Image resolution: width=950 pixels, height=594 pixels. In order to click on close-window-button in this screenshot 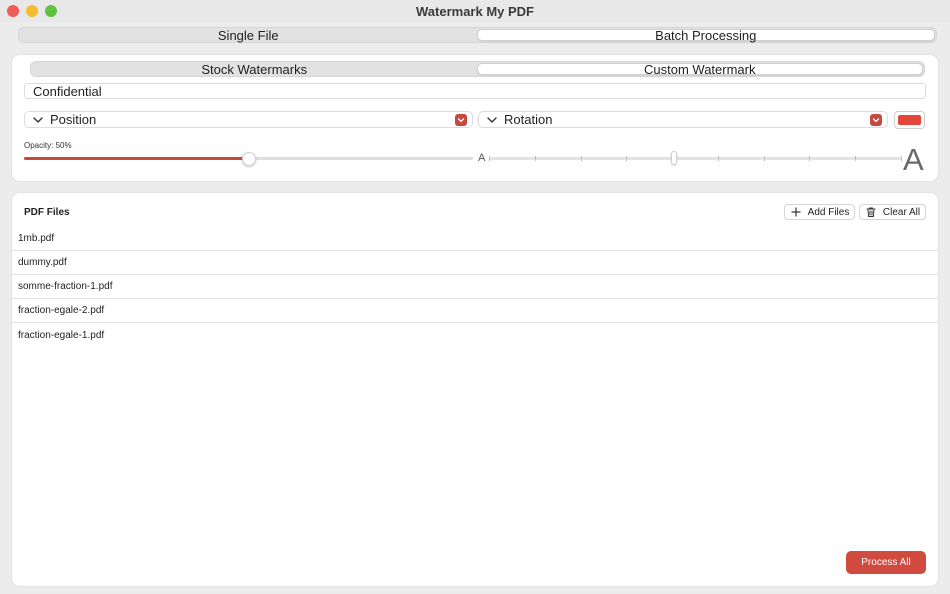, I will do `click(13, 11)`.